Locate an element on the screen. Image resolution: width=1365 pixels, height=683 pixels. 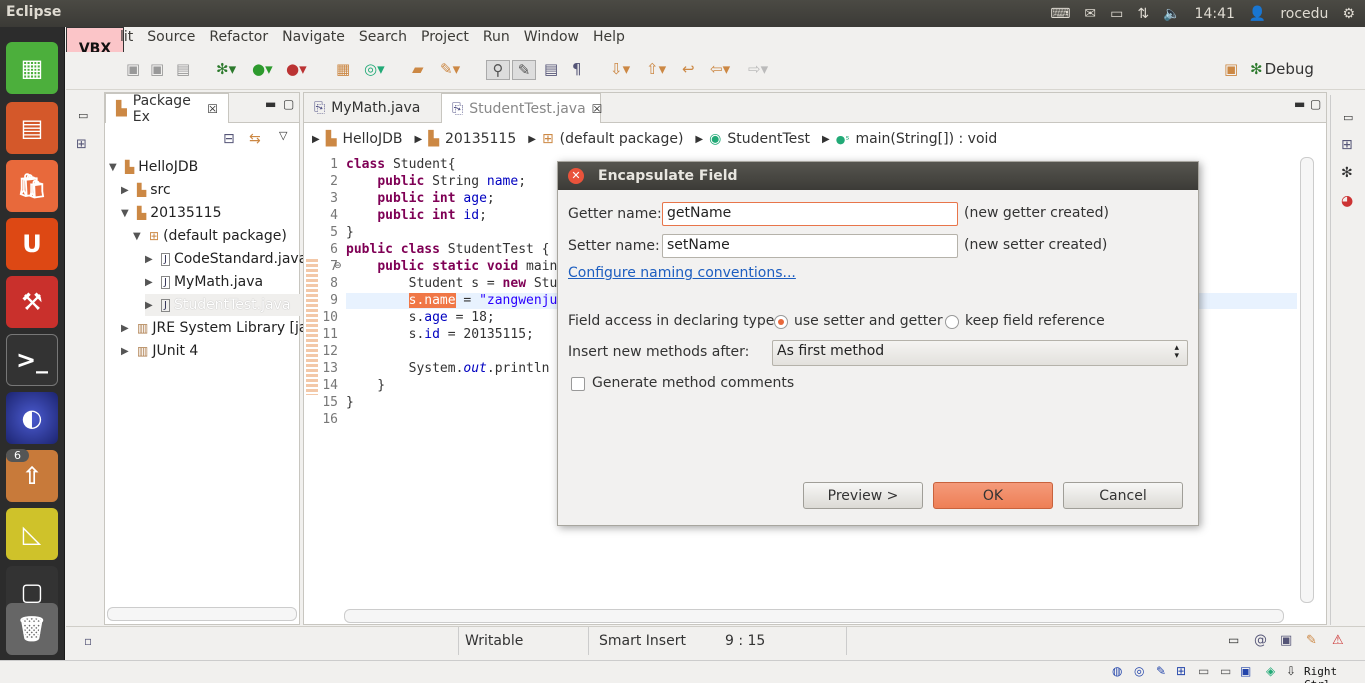
horizontal-scrollbar is located at coordinates (202, 614).